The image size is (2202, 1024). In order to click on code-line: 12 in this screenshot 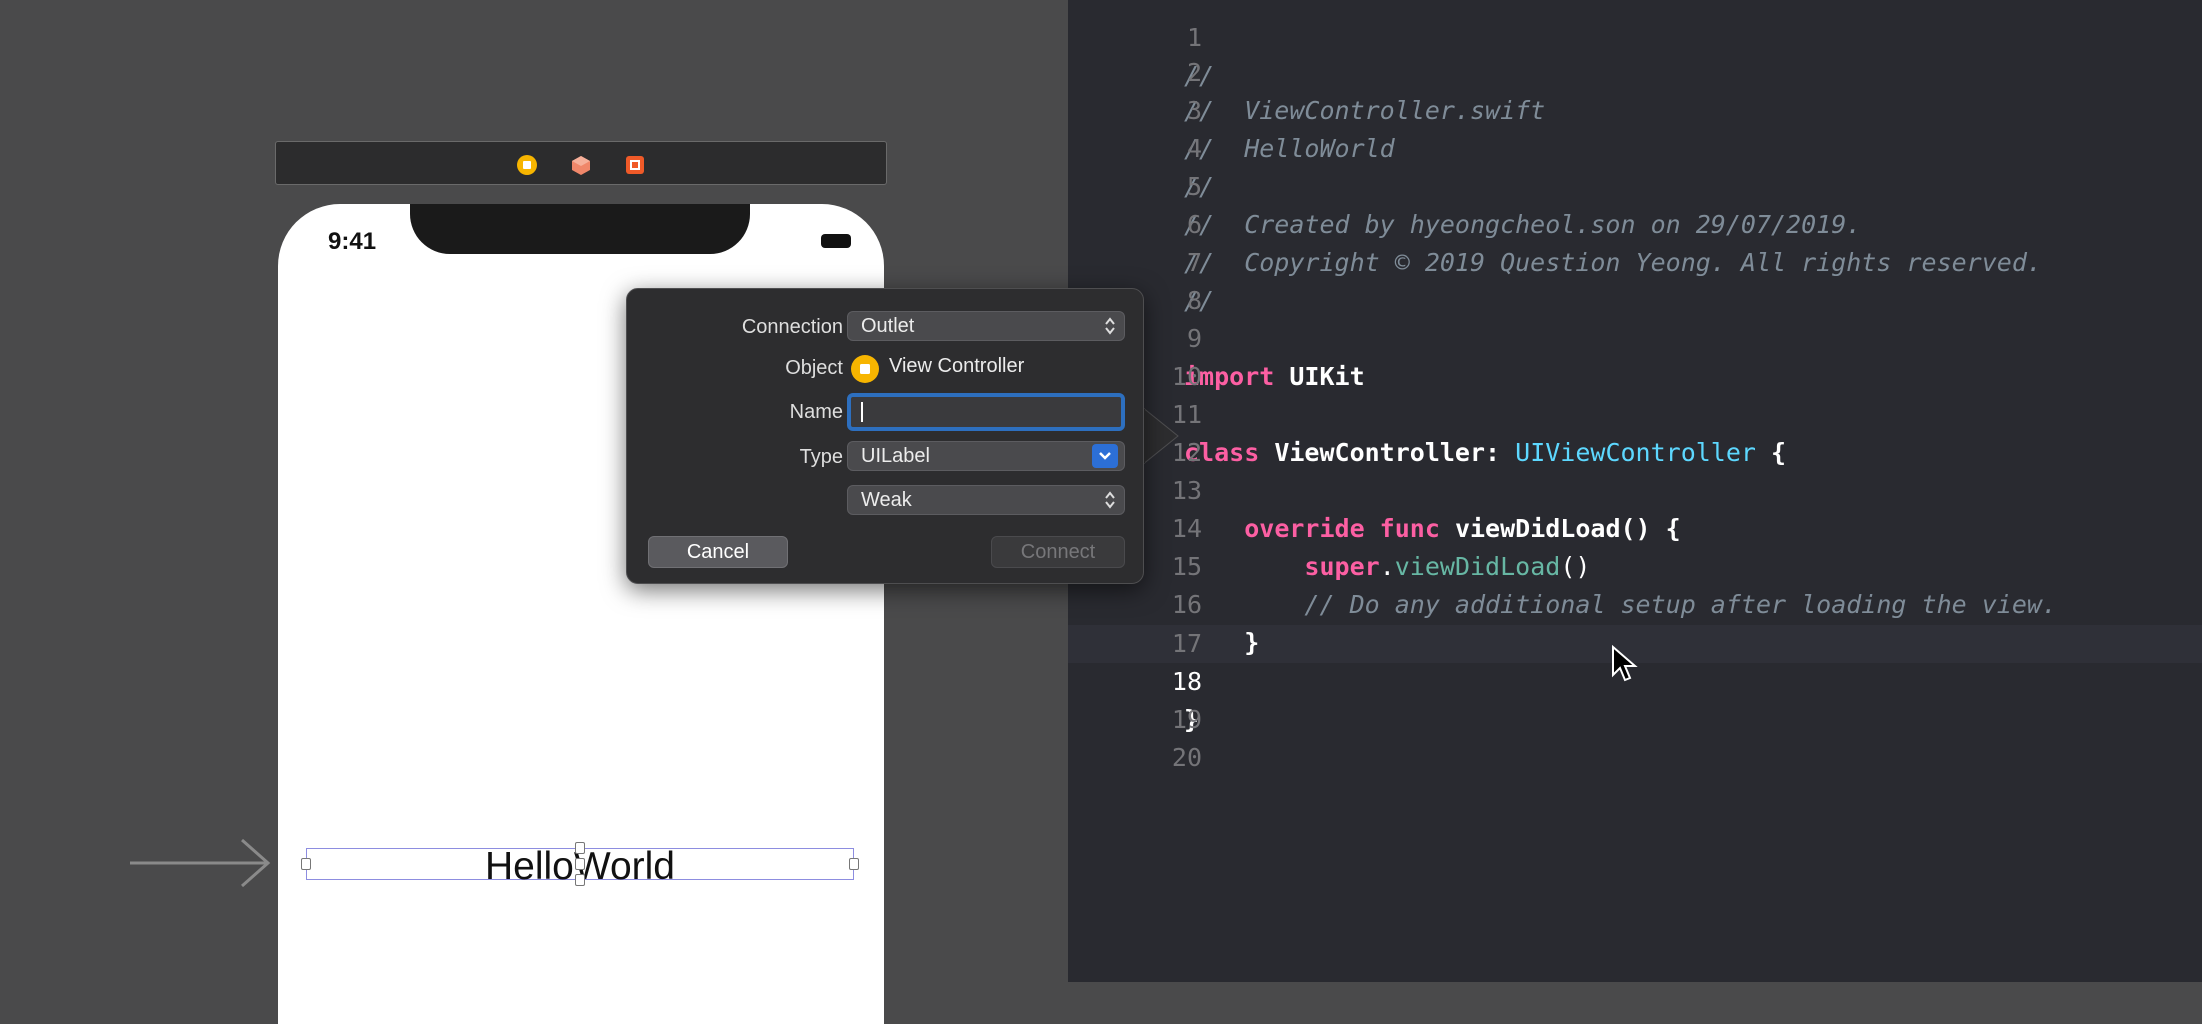, I will do `click(1635, 431)`.